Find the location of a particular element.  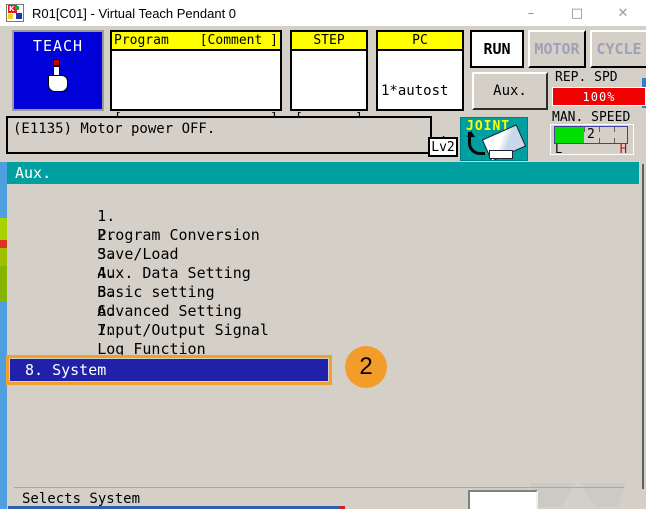

menu-item-7-label: Log Function is located at coordinates (151, 349).